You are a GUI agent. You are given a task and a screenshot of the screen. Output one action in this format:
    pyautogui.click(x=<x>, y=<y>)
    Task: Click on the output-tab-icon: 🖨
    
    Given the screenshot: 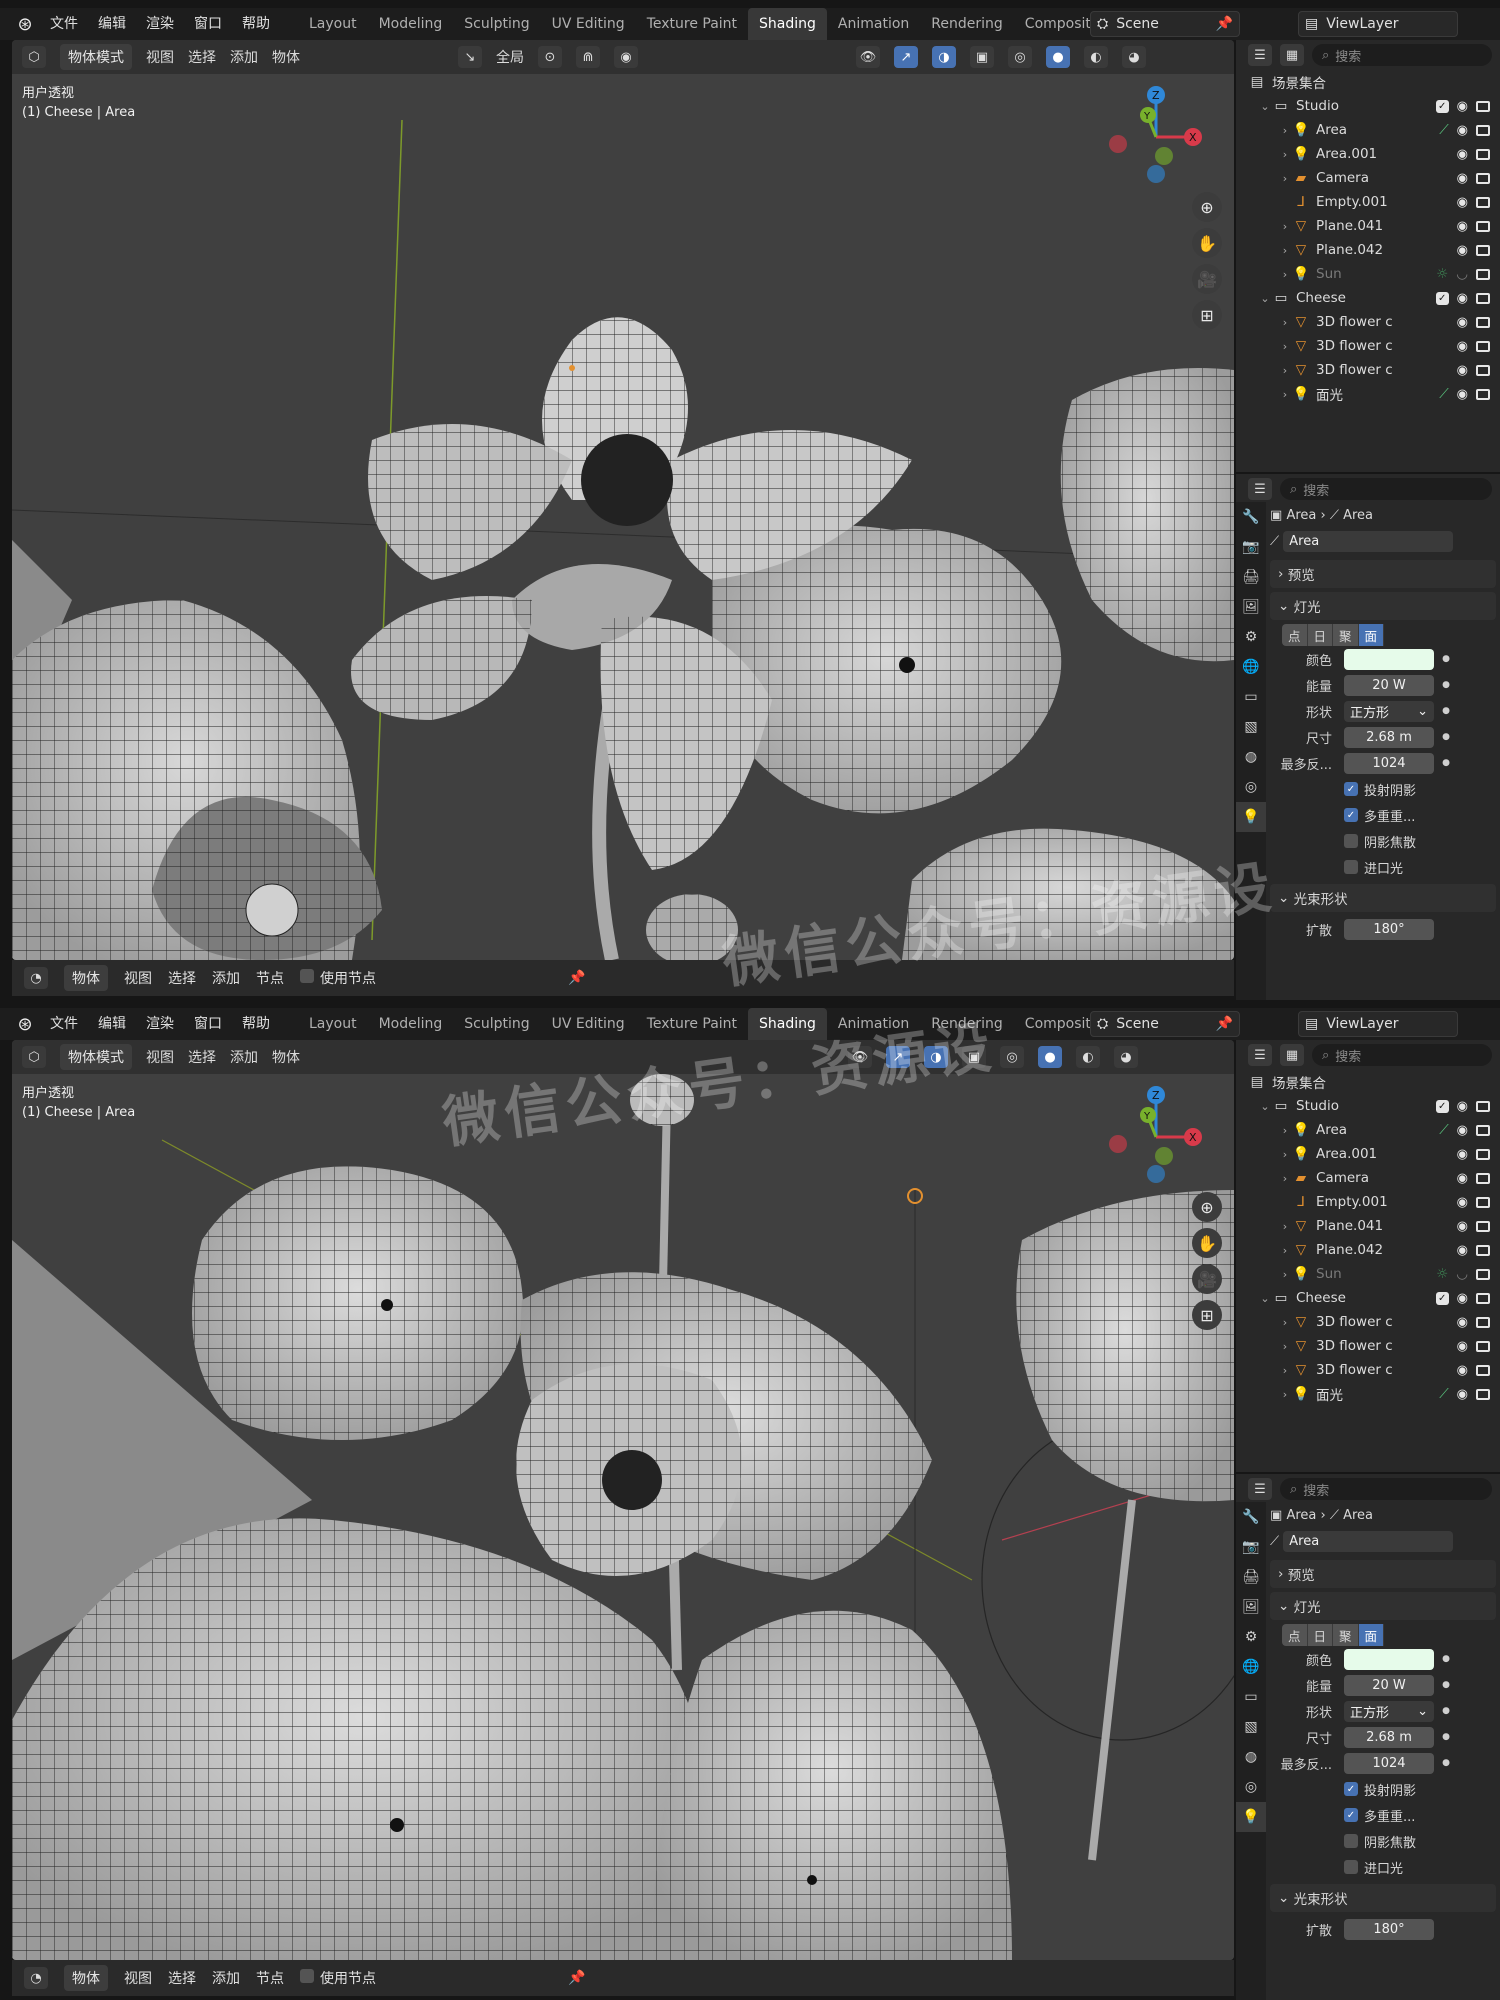 What is the action you would take?
    pyautogui.click(x=1251, y=1577)
    